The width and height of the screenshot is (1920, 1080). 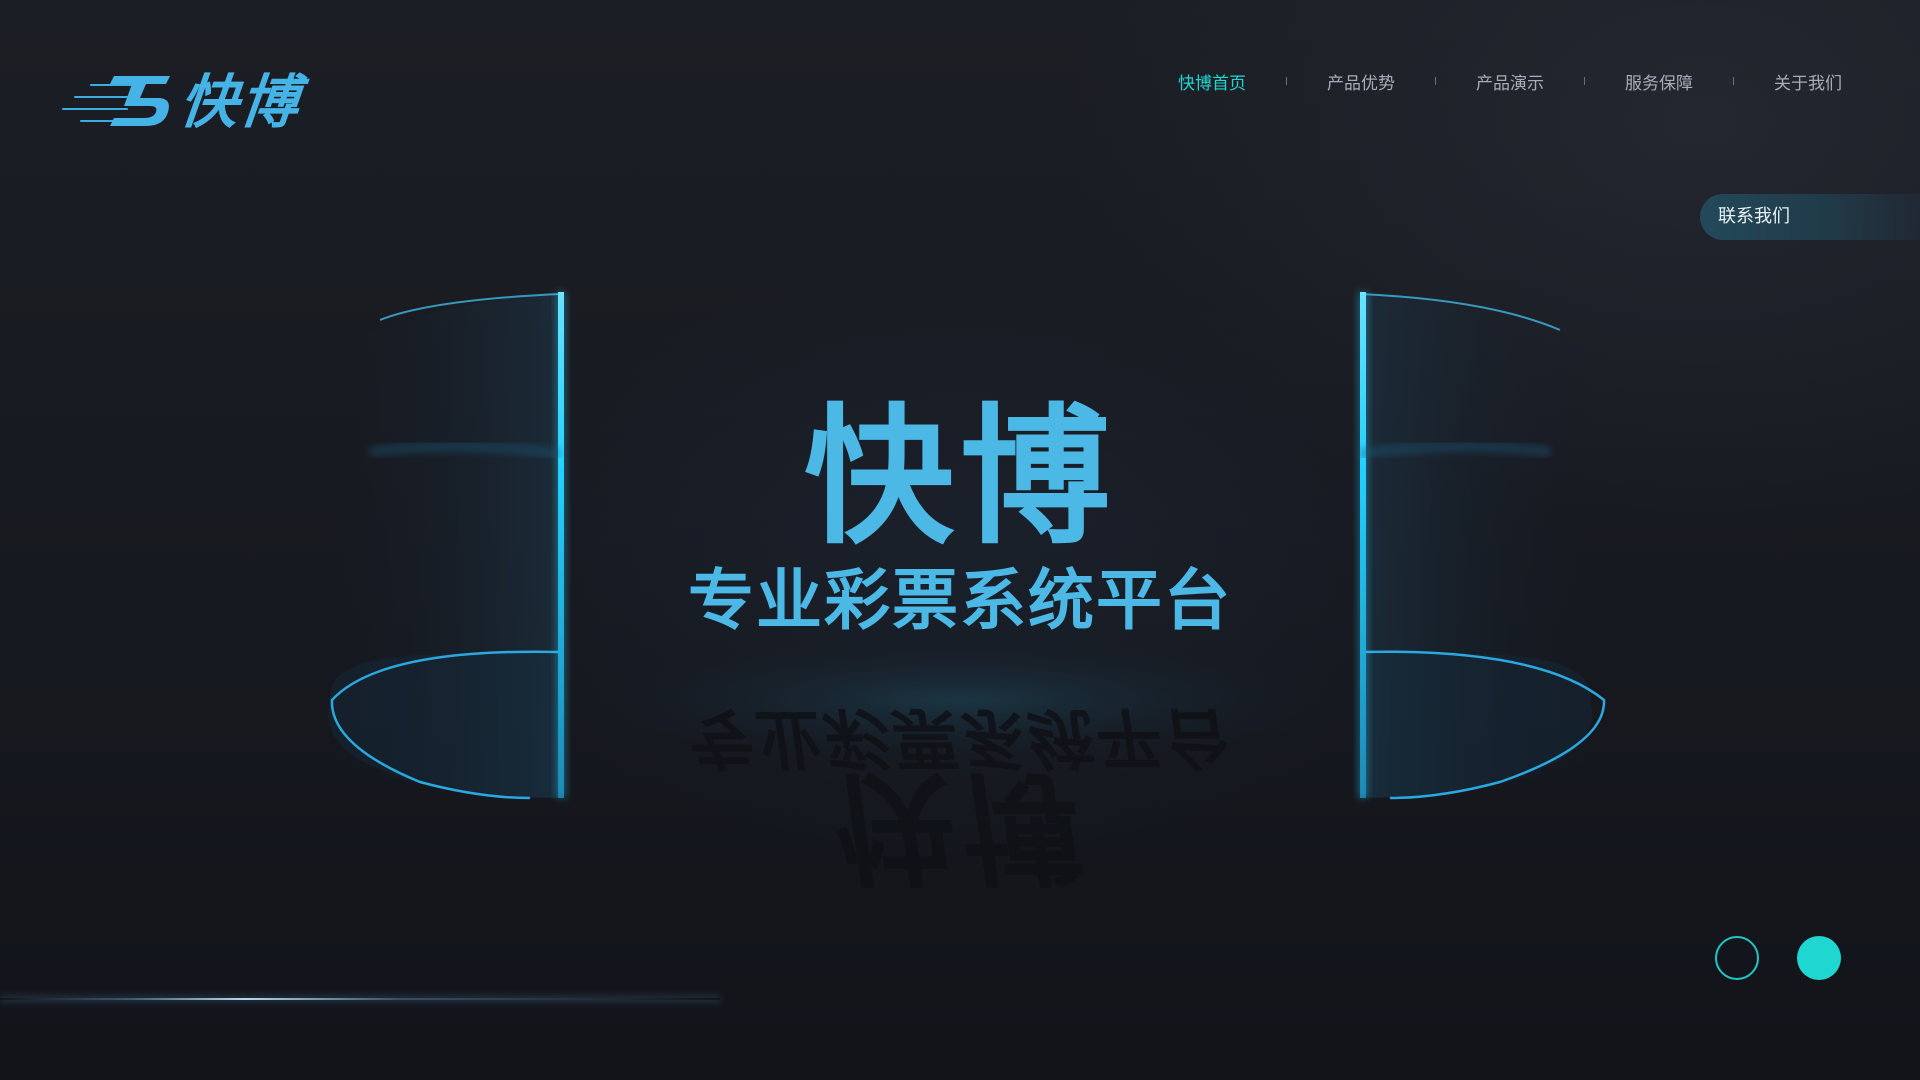 What do you see at coordinates (1212, 81) in the screenshot?
I see `nav-item-home: 快博首页` at bounding box center [1212, 81].